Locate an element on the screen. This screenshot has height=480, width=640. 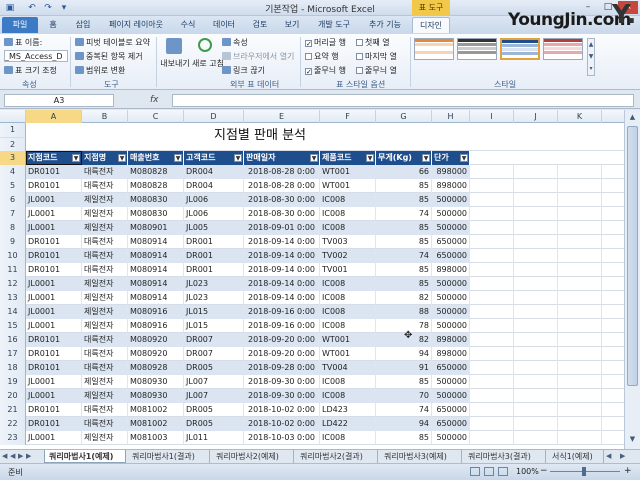
cell-product-code: TV004 is located at coordinates (348, 368).